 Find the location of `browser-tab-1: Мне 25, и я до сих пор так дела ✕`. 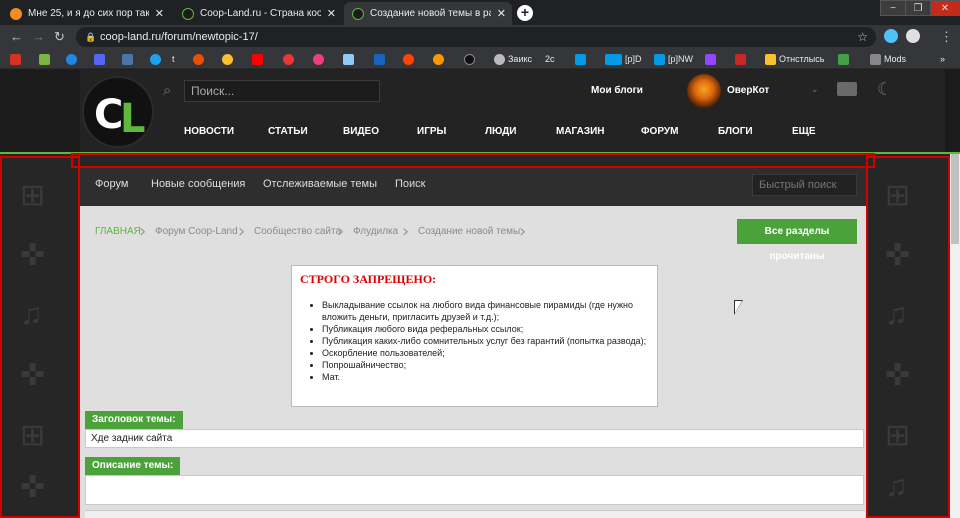

browser-tab-1: Мне 25, и я до сих пор так дела ✕ is located at coordinates (86, 13).